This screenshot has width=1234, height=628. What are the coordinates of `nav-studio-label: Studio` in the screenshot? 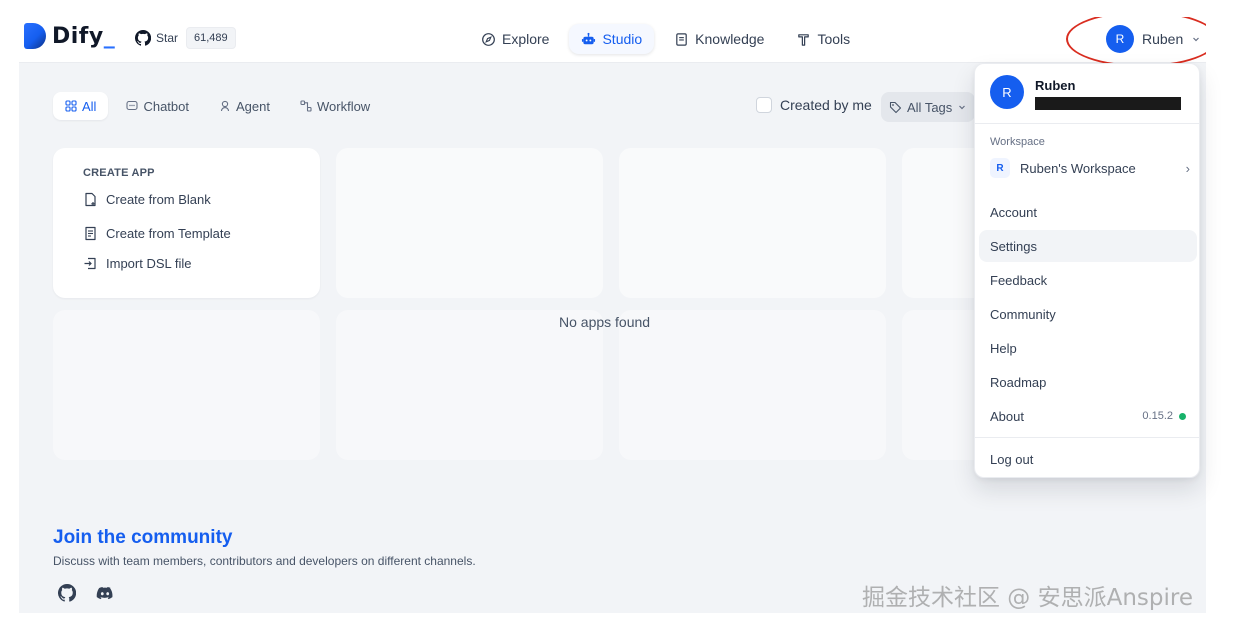 It's located at (622, 39).